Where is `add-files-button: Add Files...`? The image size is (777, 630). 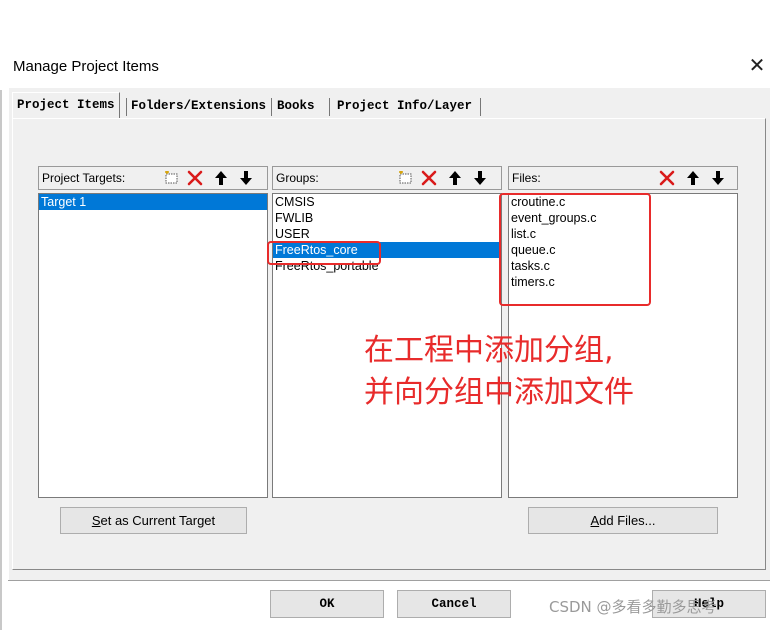
add-files-button: Add Files... is located at coordinates (623, 520).